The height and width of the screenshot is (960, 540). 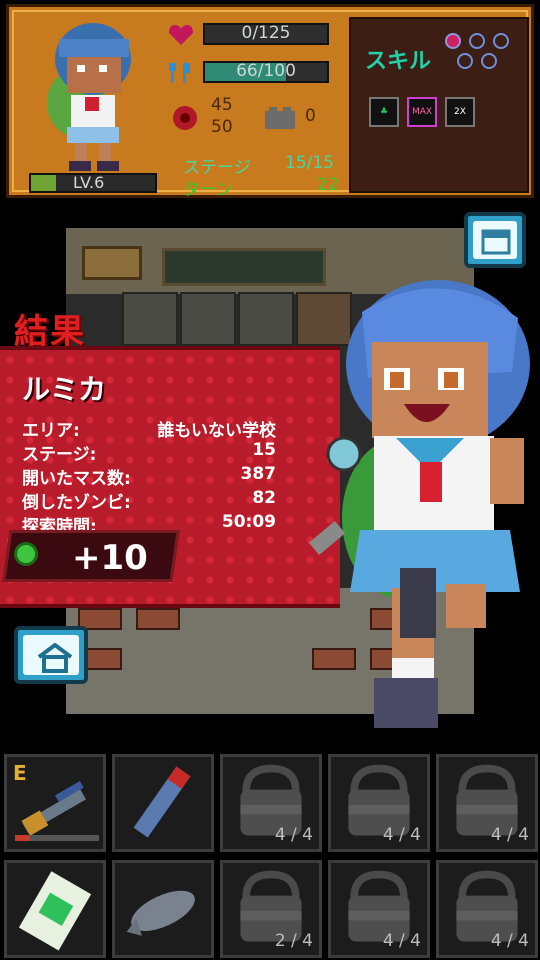 I want to click on fish-icon, so click(x=163, y=910).